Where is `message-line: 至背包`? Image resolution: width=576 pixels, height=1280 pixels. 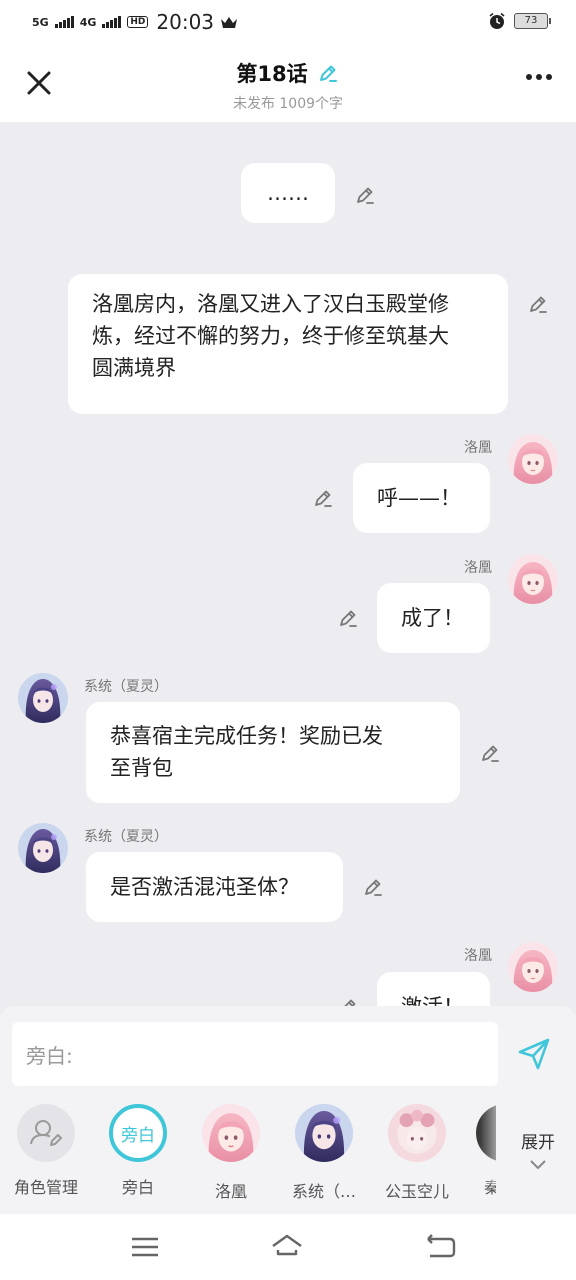 message-line: 至背包 is located at coordinates (141, 768).